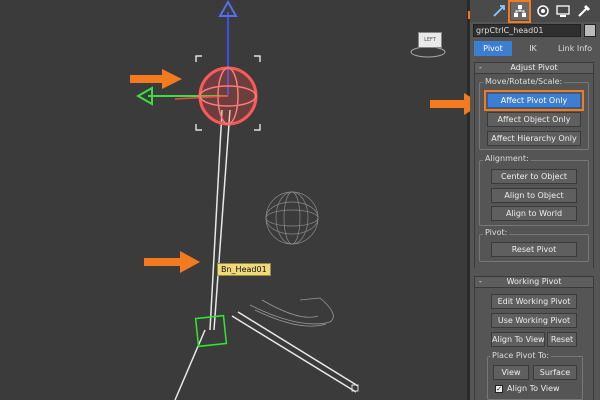 Image resolution: width=600 pixels, height=400 pixels. Describe the element at coordinates (524, 81) in the screenshot. I see `group-label: Move/Rotate/Scale:` at that location.